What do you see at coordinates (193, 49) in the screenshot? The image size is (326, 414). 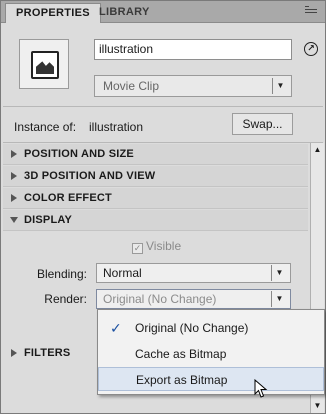 I see `instance-name-input: illustration` at bounding box center [193, 49].